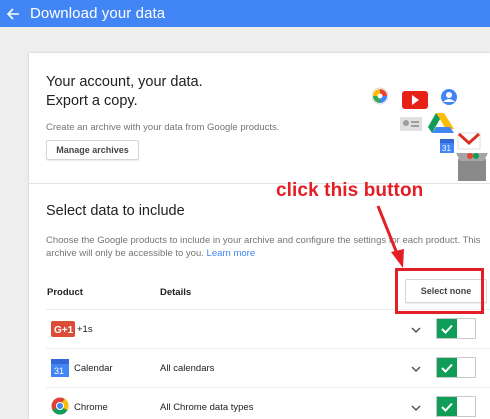 This screenshot has width=490, height=419. What do you see at coordinates (65, 292) in the screenshot?
I see `column-header-product: Product` at bounding box center [65, 292].